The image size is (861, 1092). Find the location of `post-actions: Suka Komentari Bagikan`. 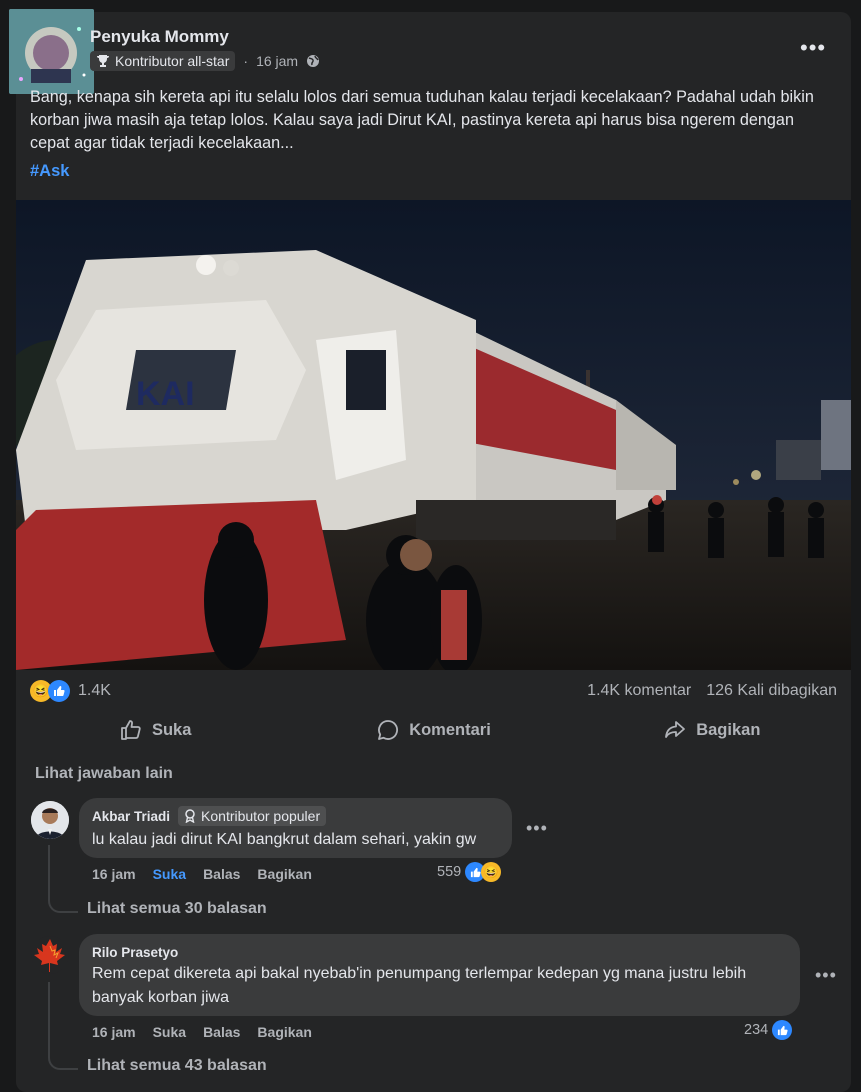

post-actions: Suka Komentari Bagikan is located at coordinates (433, 730).